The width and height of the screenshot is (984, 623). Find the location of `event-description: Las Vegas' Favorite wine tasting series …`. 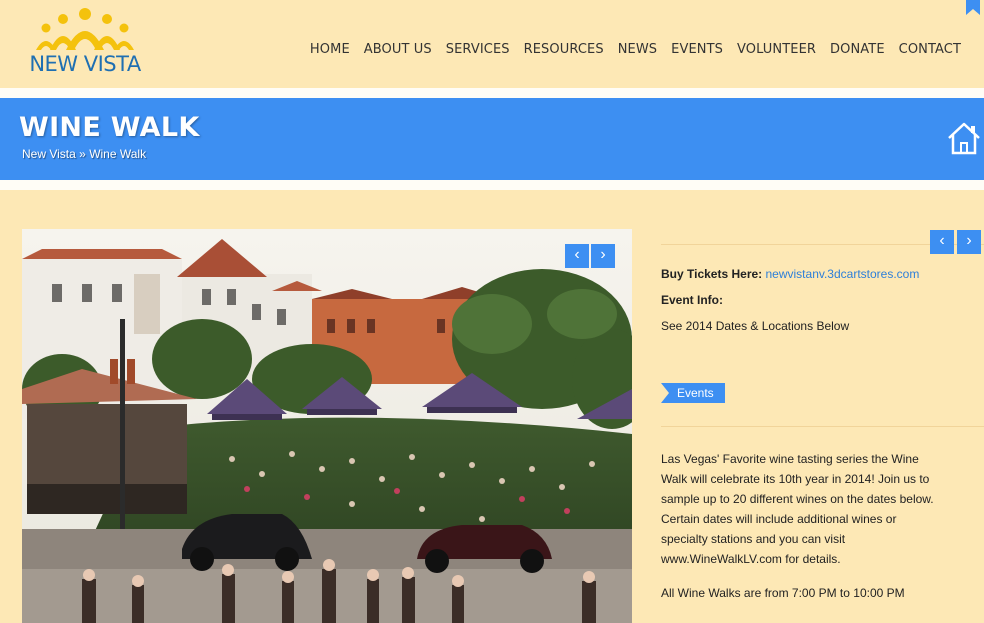

event-description: Las Vegas' Favorite wine tasting series … is located at coordinates (797, 509).